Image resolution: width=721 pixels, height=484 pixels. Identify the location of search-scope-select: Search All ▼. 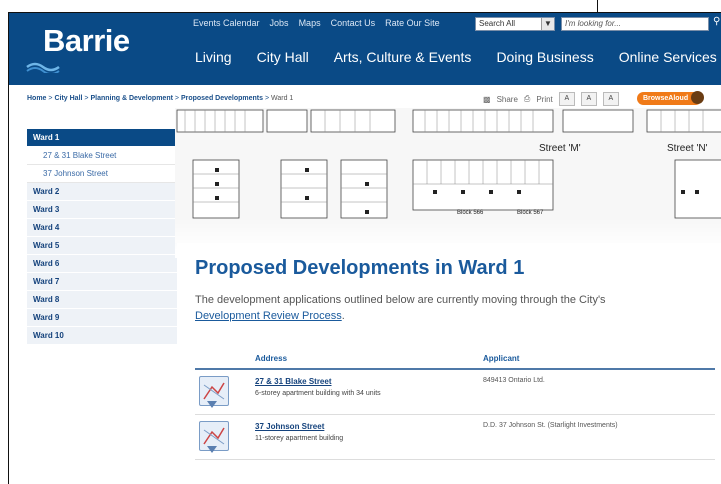
(515, 24).